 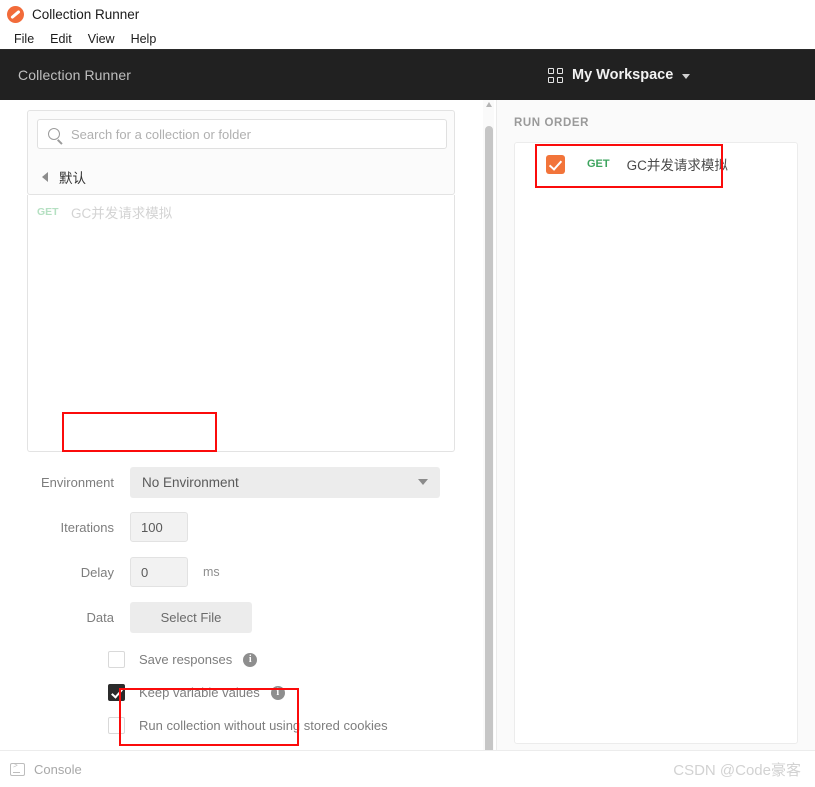 What do you see at coordinates (199, 692) in the screenshot?
I see `option-label: Keep variable values` at bounding box center [199, 692].